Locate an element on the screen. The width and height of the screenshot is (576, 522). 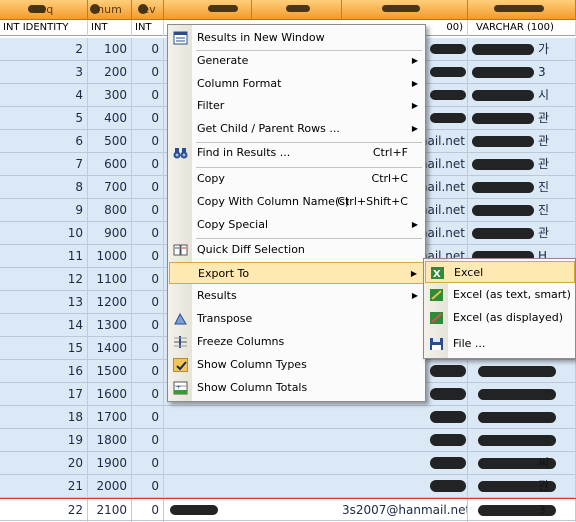
cell-seq: 10 is located at coordinates (44, 233).